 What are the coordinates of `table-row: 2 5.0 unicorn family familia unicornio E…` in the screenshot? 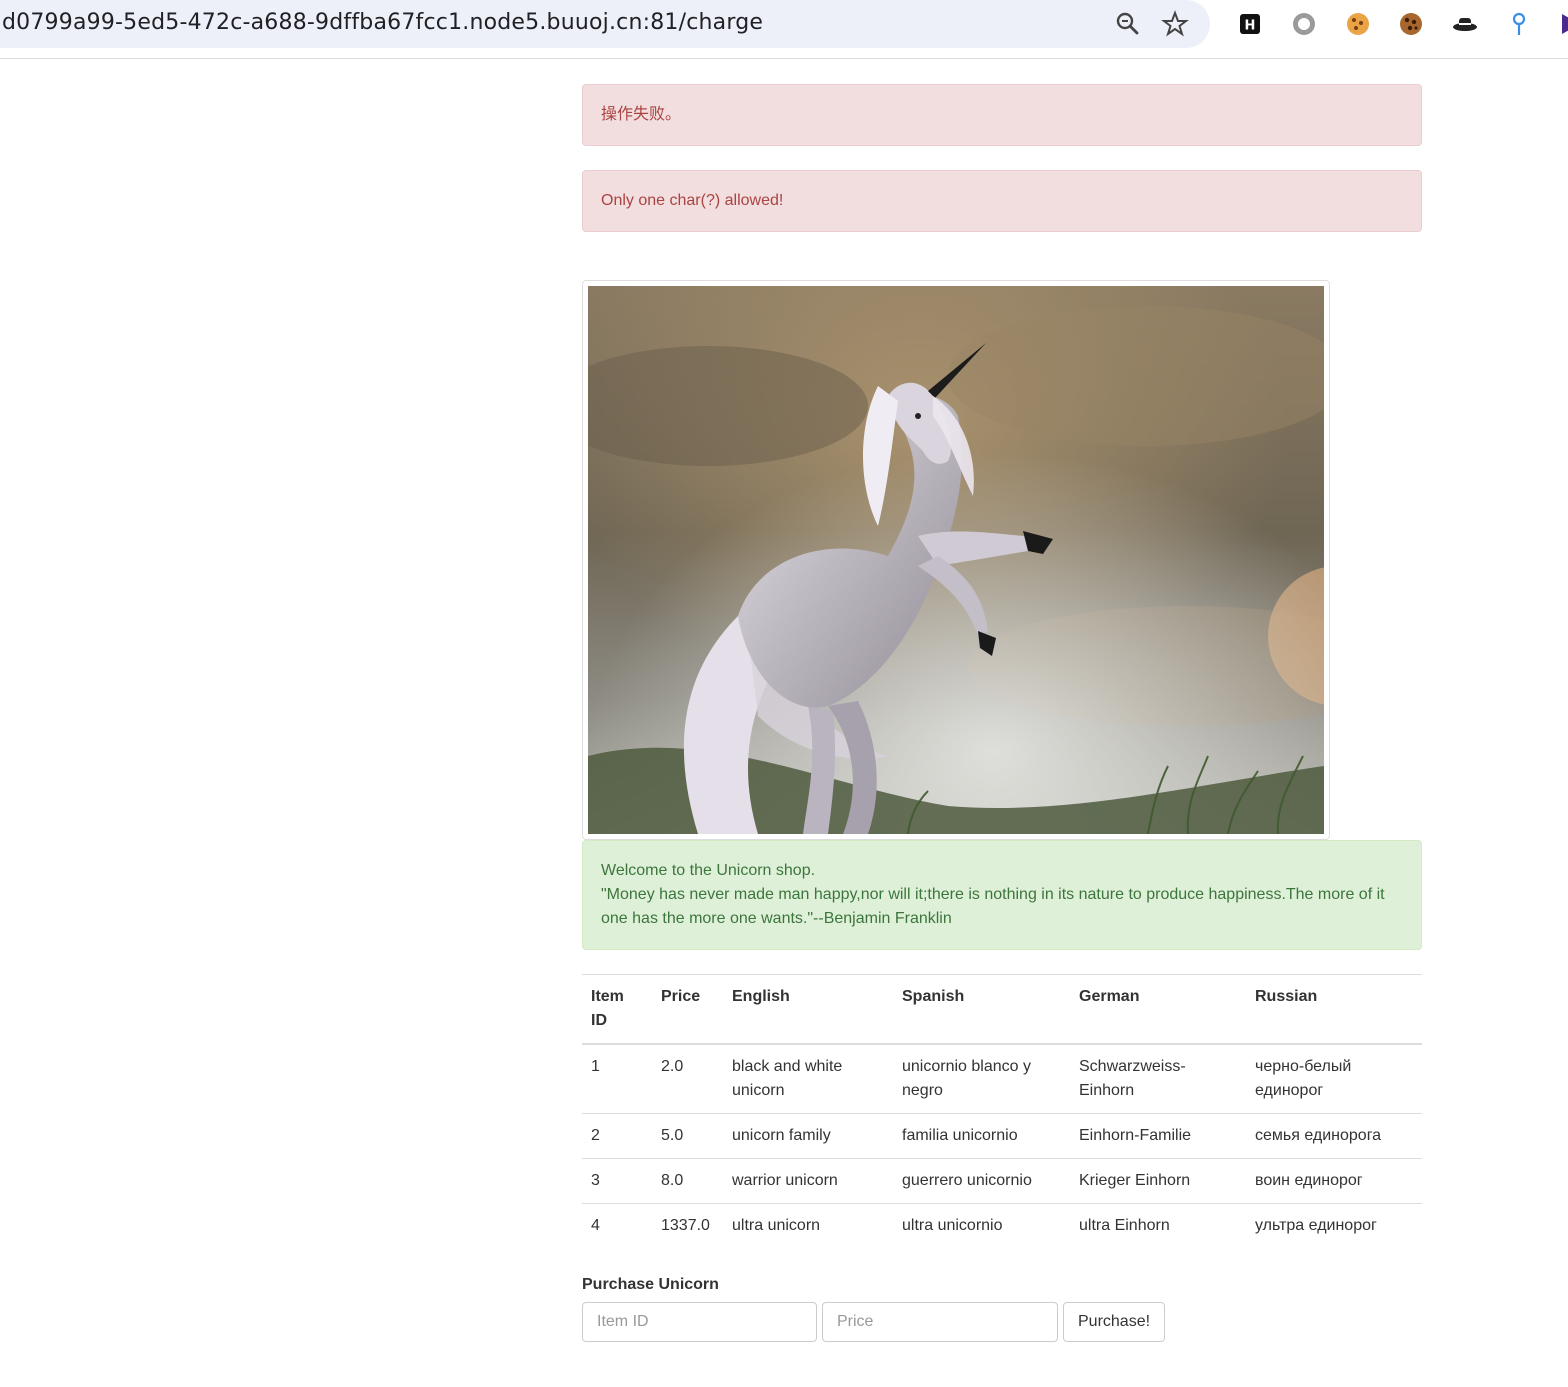 It's located at (1002, 1136).